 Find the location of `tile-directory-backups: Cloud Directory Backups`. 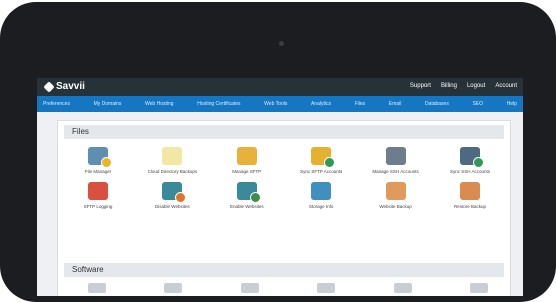

tile-directory-backups: Cloud Directory Backups is located at coordinates (172, 160).